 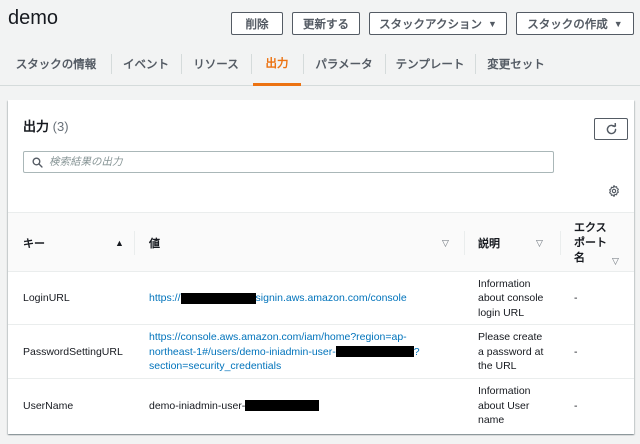 I want to click on output-description: Information about User name, so click(x=504, y=406).